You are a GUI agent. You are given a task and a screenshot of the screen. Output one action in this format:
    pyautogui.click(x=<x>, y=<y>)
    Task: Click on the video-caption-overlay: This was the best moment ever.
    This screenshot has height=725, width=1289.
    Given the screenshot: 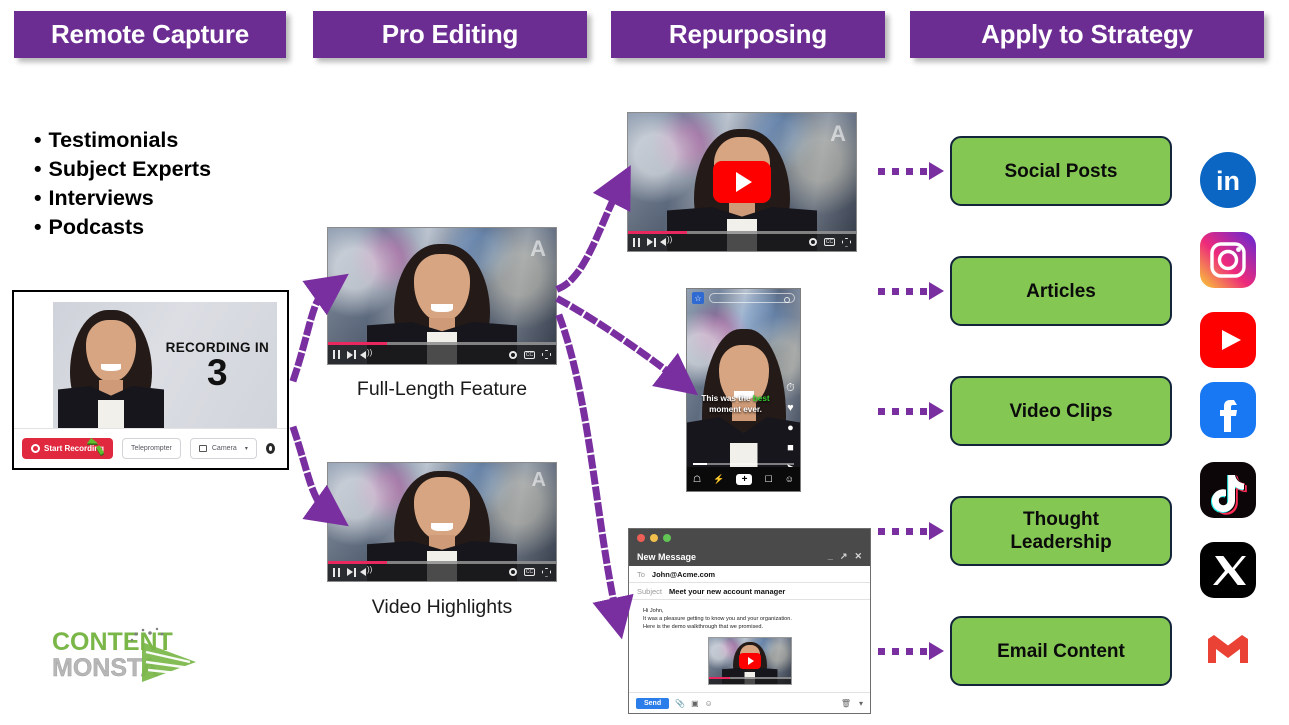 What is the action you would take?
    pyautogui.click(x=735, y=404)
    